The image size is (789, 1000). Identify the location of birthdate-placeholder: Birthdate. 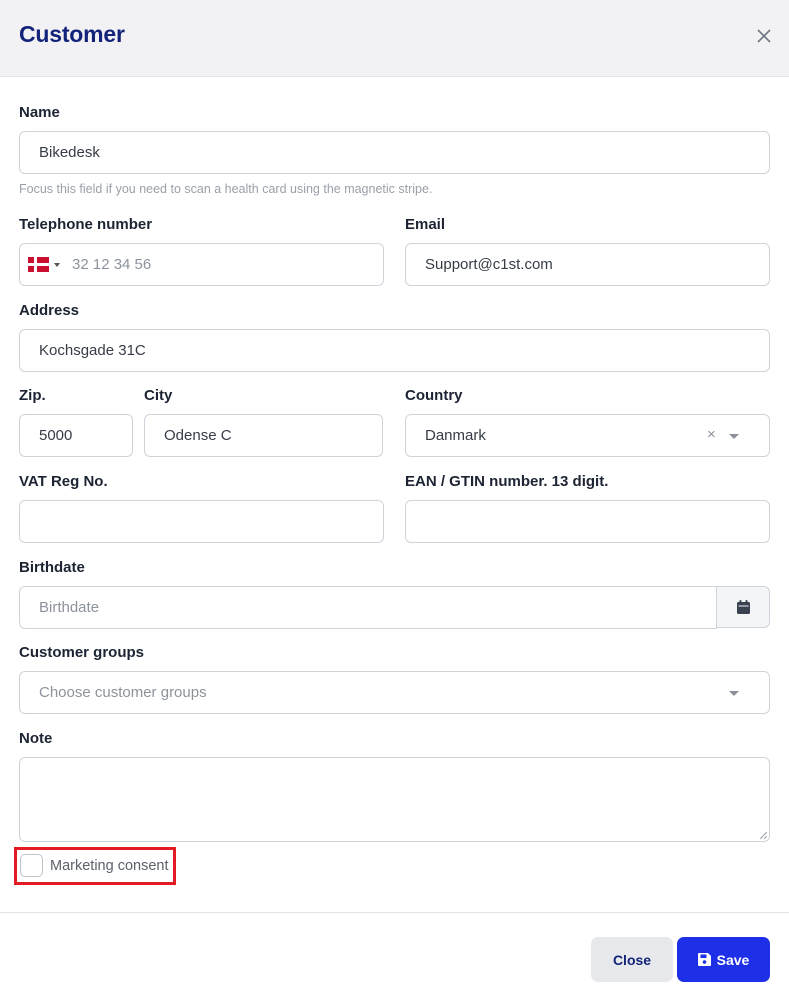
(69, 607).